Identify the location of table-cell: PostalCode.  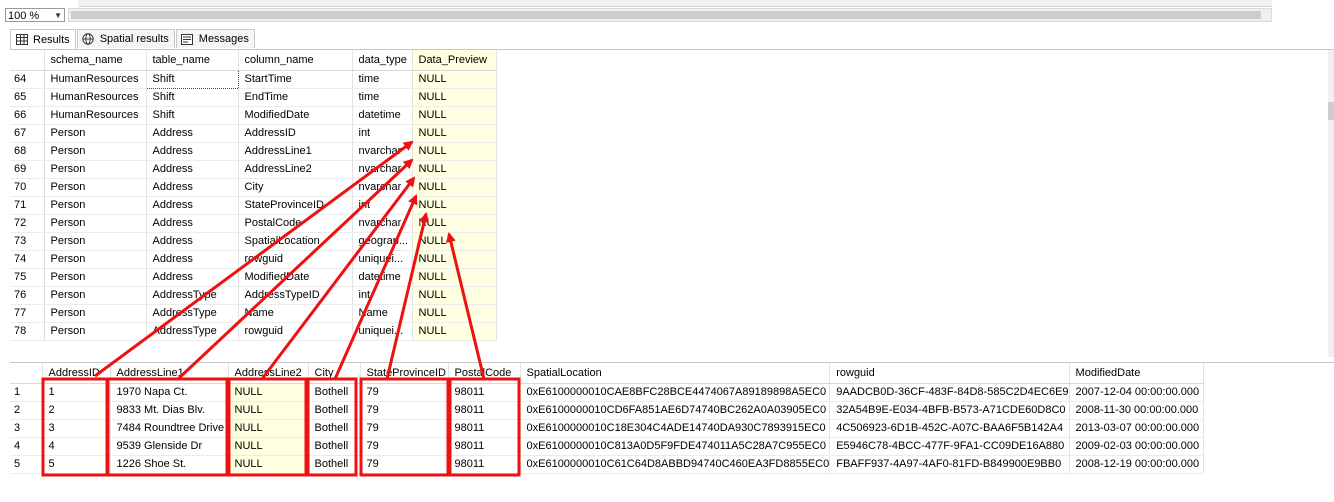
(295, 223).